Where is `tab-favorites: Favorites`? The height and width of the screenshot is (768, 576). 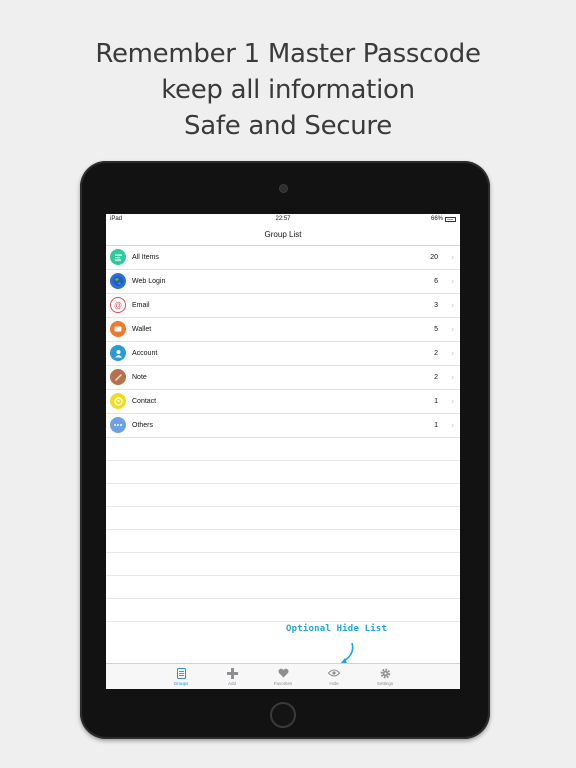 tab-favorites: Favorites is located at coordinates (283, 676).